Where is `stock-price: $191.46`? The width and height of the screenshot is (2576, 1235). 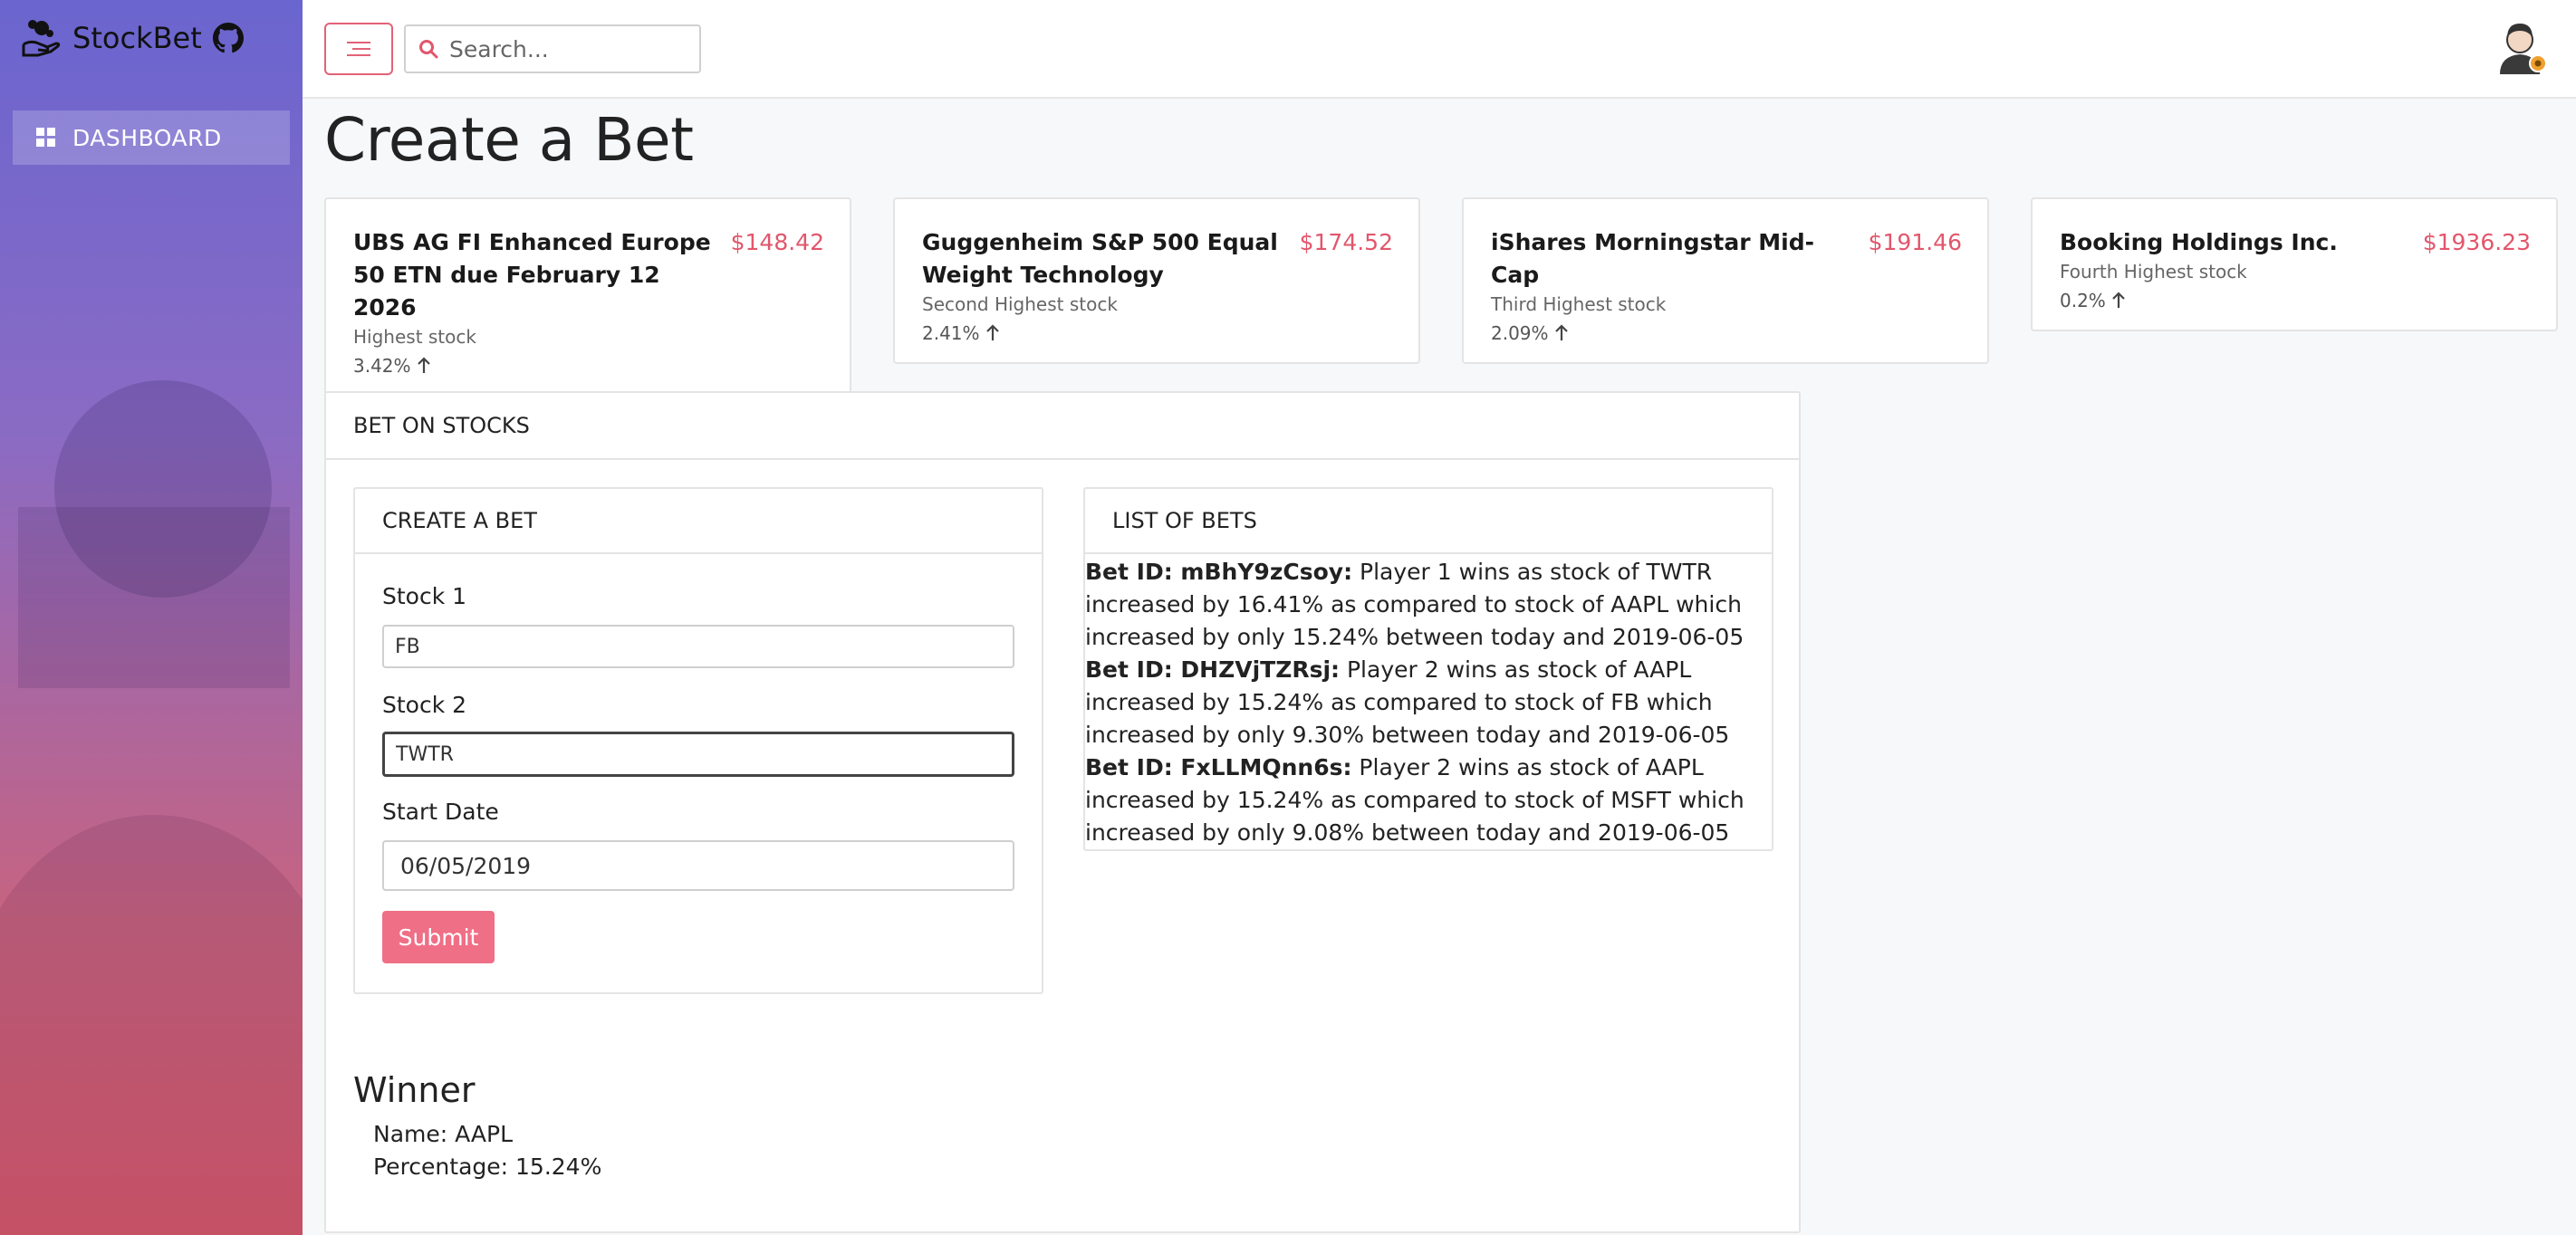 stock-price: $191.46 is located at coordinates (1915, 242).